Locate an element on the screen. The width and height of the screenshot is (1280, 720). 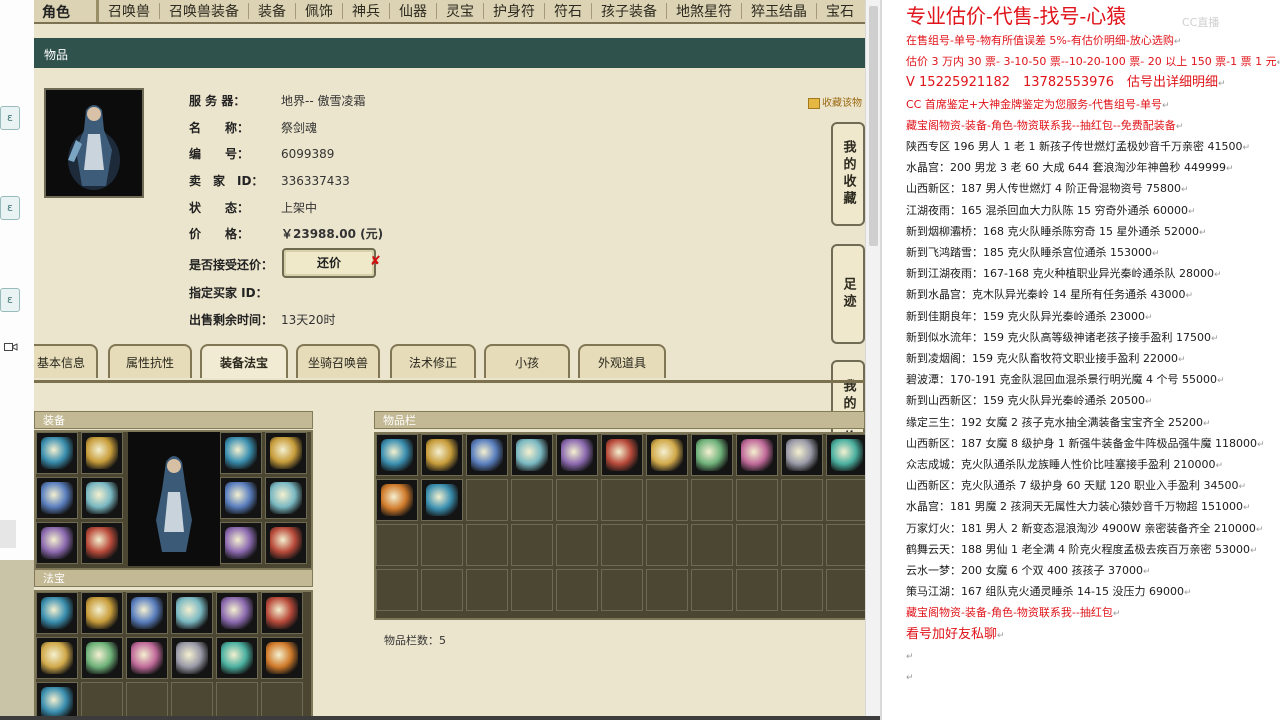
scrollbar-thumb is located at coordinates (873, 126).